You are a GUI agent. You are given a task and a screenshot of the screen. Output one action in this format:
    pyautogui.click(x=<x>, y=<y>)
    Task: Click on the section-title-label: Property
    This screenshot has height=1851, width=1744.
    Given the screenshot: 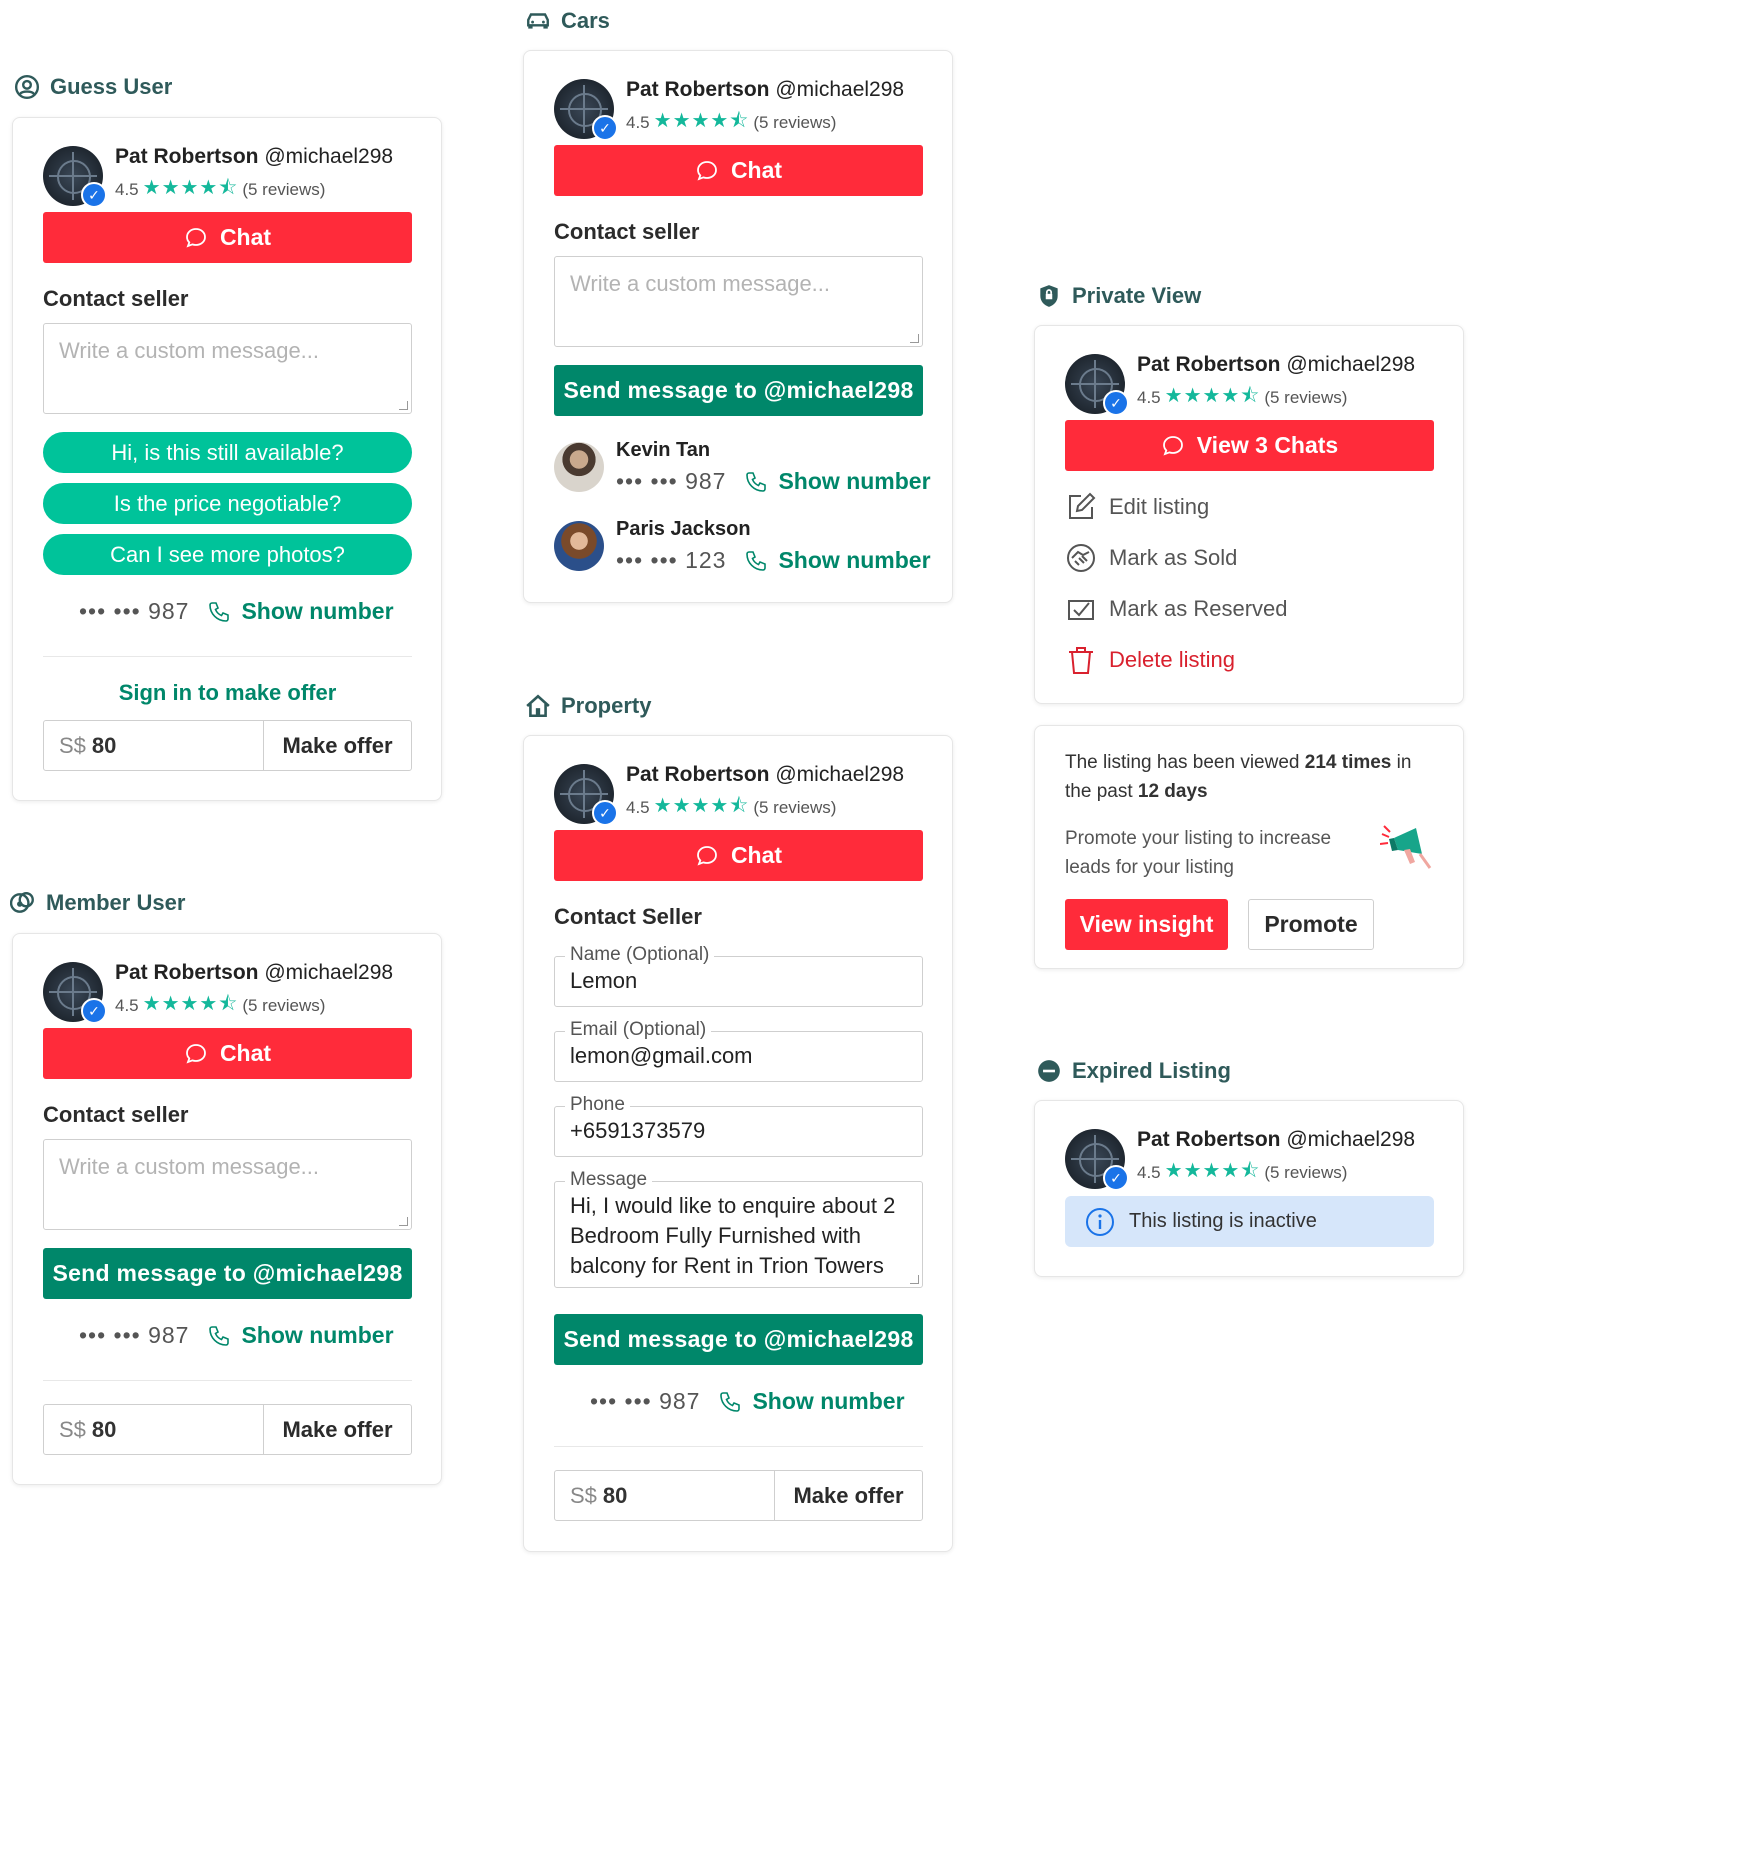 What is the action you would take?
    pyautogui.click(x=606, y=705)
    